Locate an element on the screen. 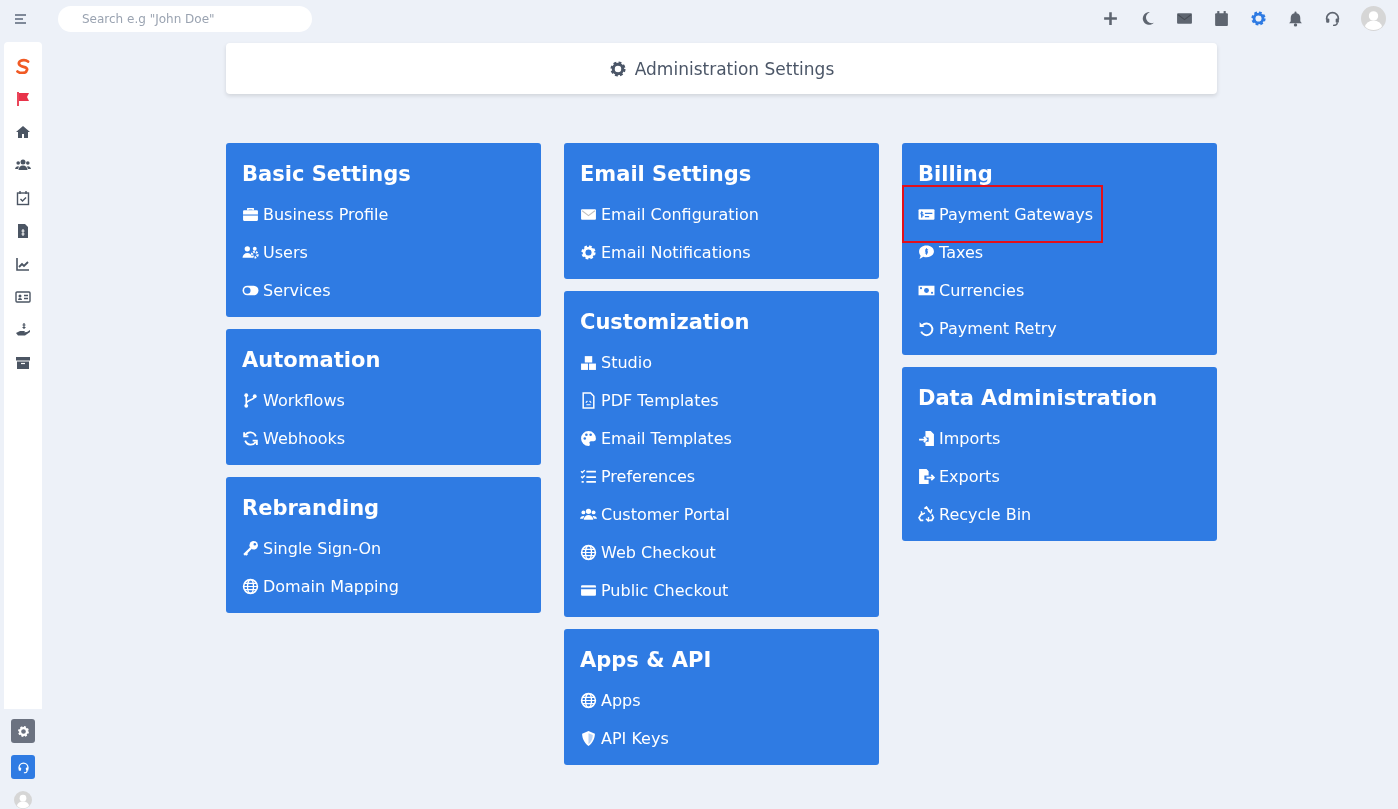 Image resolution: width=1398 pixels, height=809 pixels. settings-link: Domain Mapping is located at coordinates (331, 586).